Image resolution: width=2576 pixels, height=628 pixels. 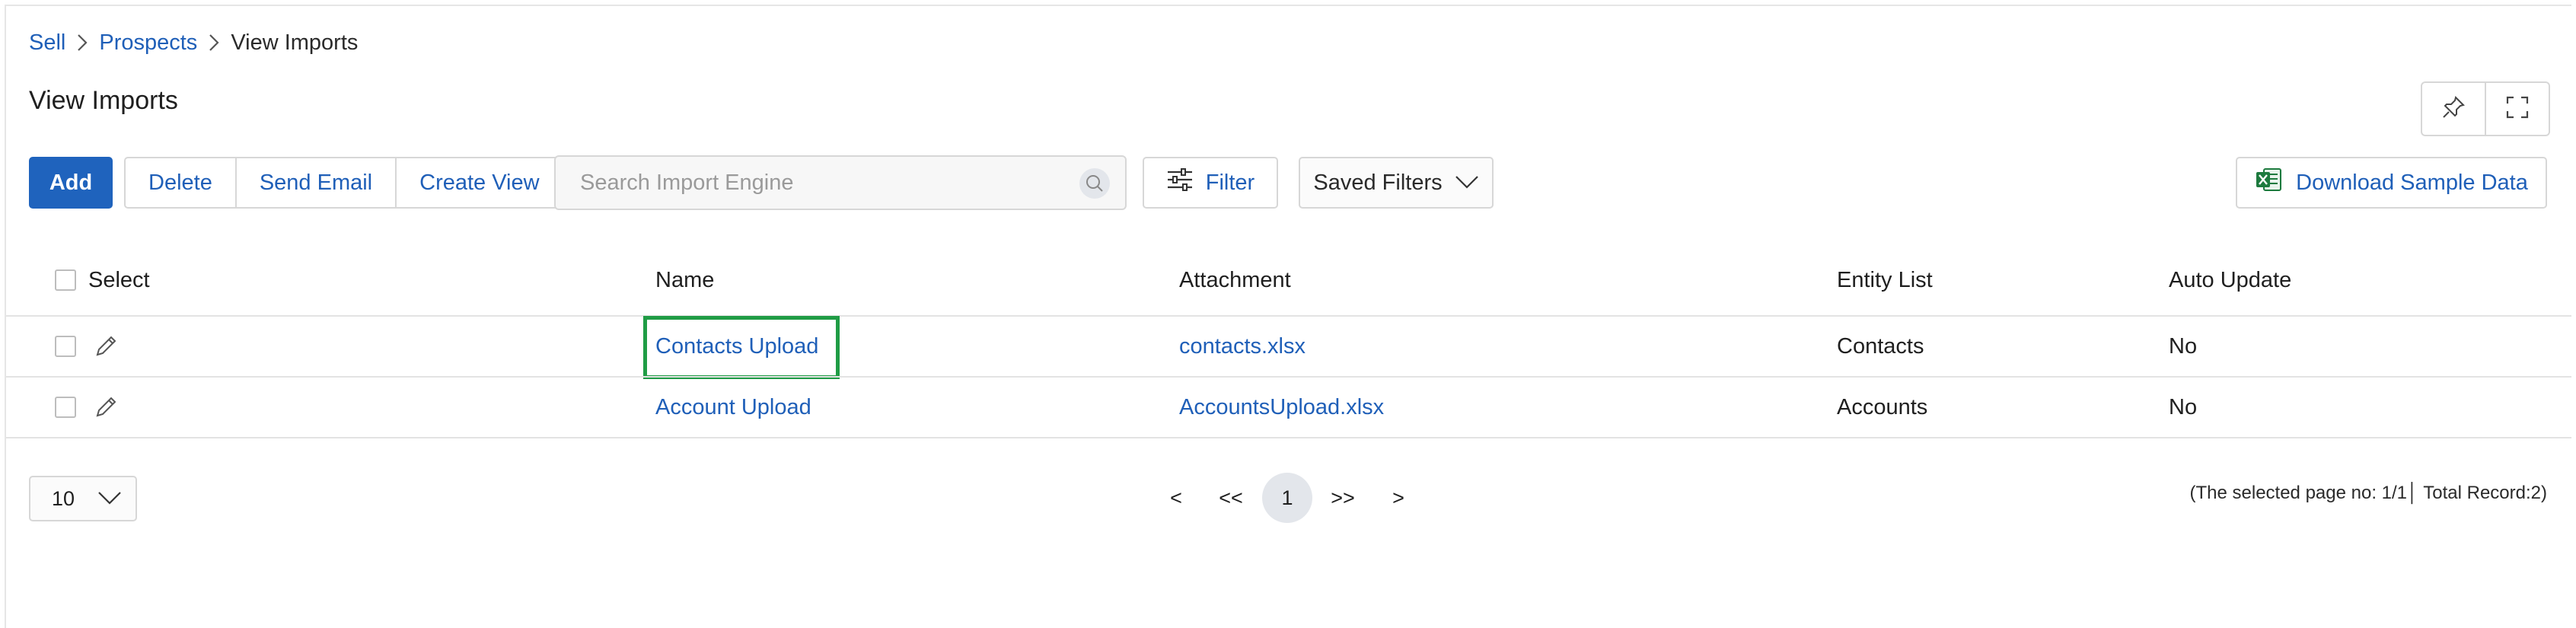 What do you see at coordinates (71, 183) in the screenshot?
I see `add-button: Add` at bounding box center [71, 183].